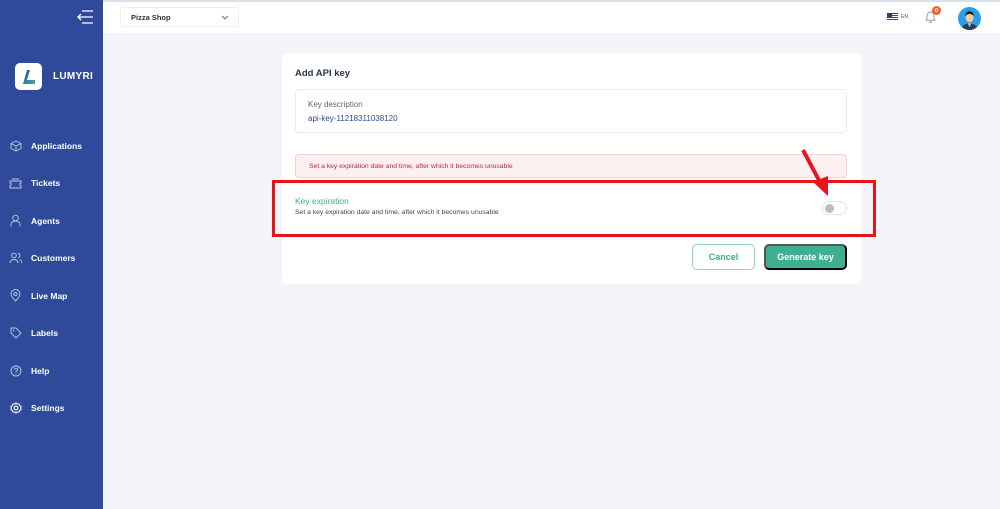  I want to click on user-avatar, so click(969, 18).